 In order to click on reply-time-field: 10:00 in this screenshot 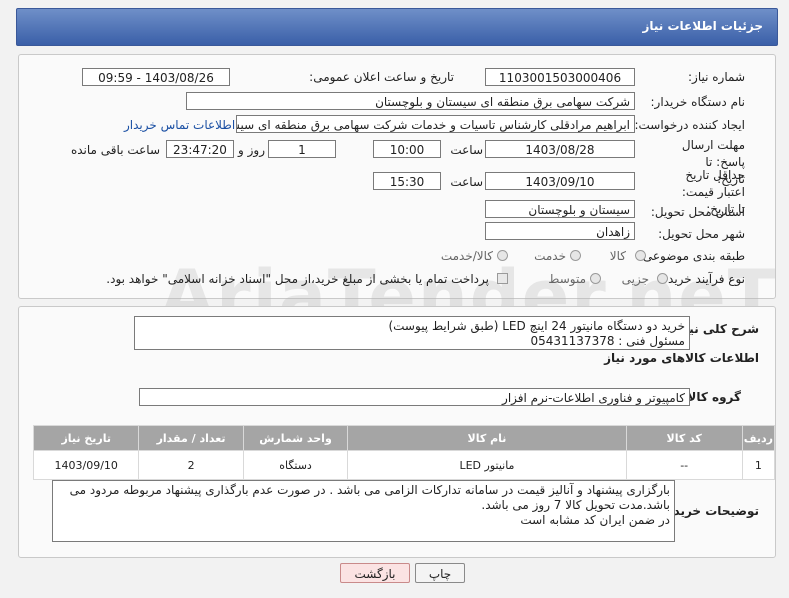, I will do `click(407, 149)`.